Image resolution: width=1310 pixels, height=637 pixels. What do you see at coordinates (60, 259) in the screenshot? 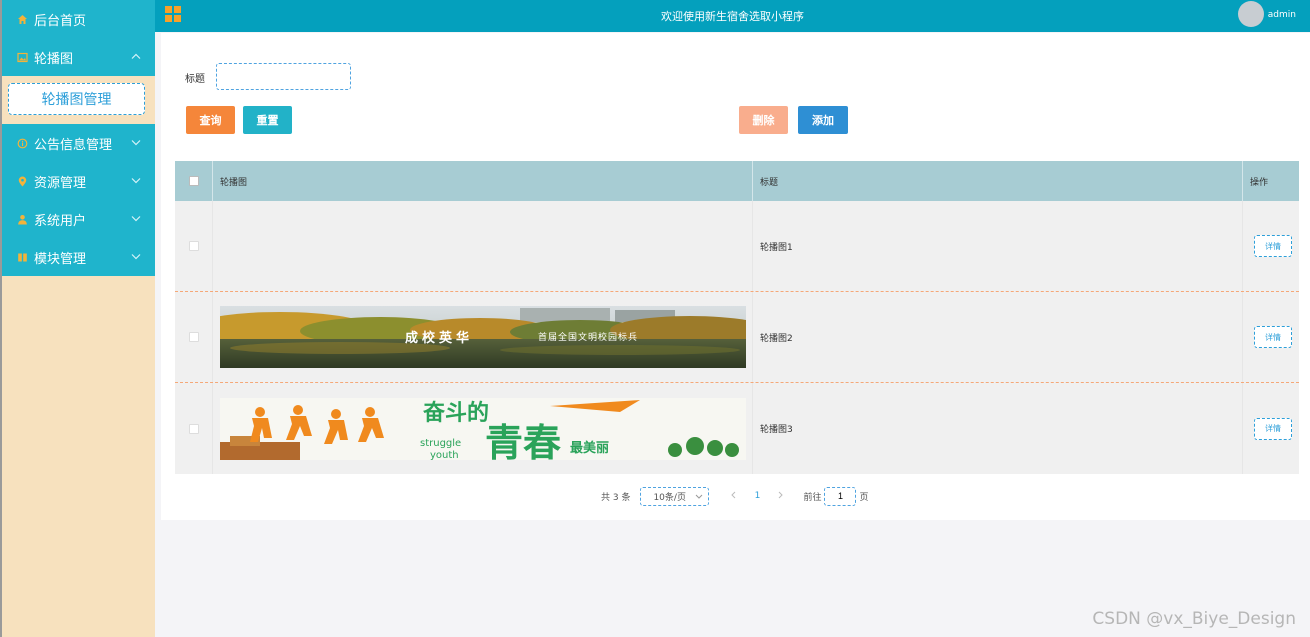
I see `sidebar-item-label: 模块管理` at bounding box center [60, 259].